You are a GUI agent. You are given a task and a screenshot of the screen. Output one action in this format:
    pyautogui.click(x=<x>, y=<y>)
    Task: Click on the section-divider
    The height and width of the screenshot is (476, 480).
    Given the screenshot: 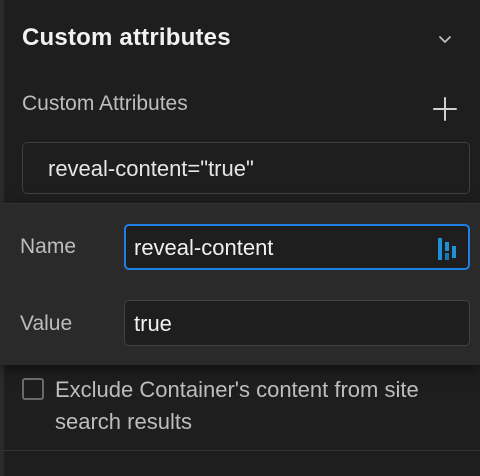 What is the action you would take?
    pyautogui.click(x=240, y=450)
    